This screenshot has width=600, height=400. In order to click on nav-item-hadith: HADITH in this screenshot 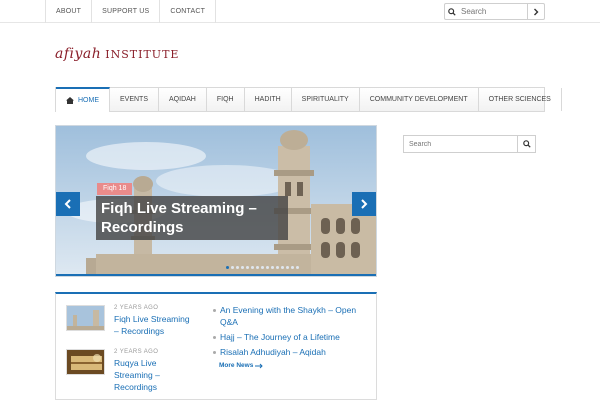, I will do `click(268, 99)`.